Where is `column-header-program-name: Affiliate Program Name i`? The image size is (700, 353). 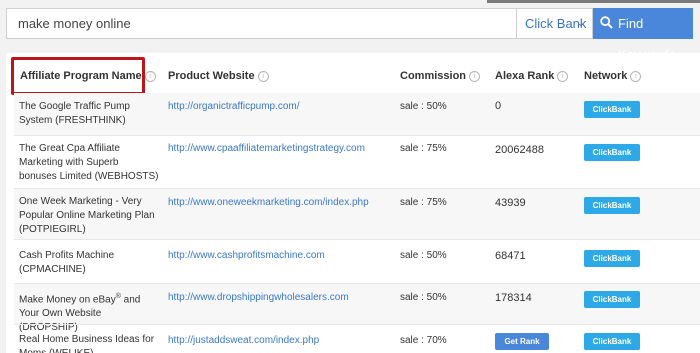 column-header-program-name: Affiliate Program Name i is located at coordinates (88, 76).